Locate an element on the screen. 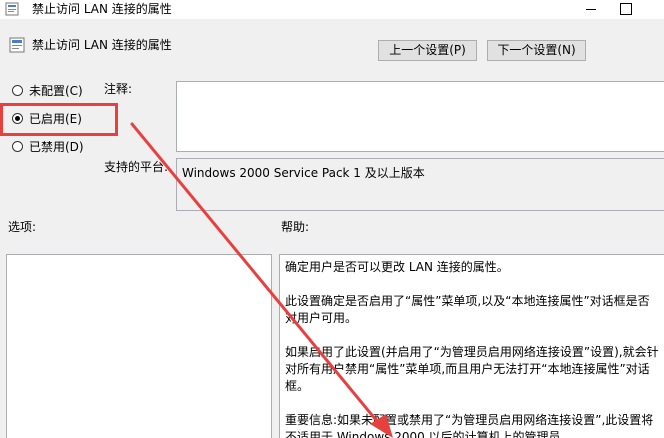  previous-setting-button: 上一个设置(P) is located at coordinates (427, 50).